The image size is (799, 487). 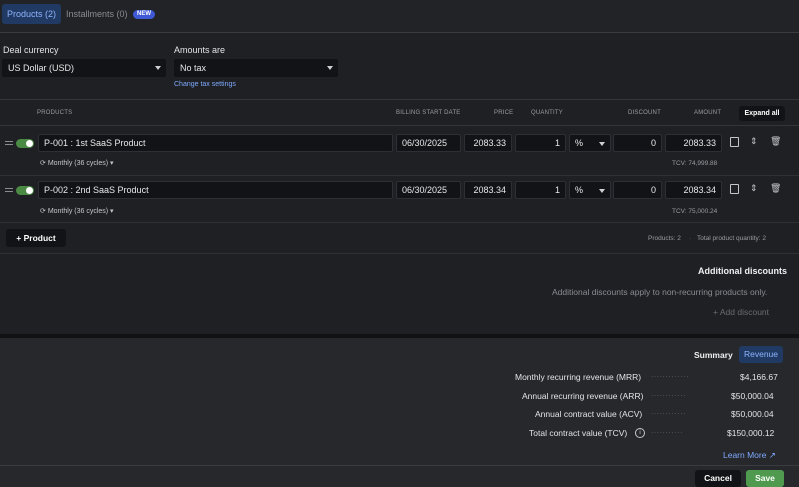 What do you see at coordinates (31, 50) in the screenshot?
I see `deal-currency-label: Deal currency` at bounding box center [31, 50].